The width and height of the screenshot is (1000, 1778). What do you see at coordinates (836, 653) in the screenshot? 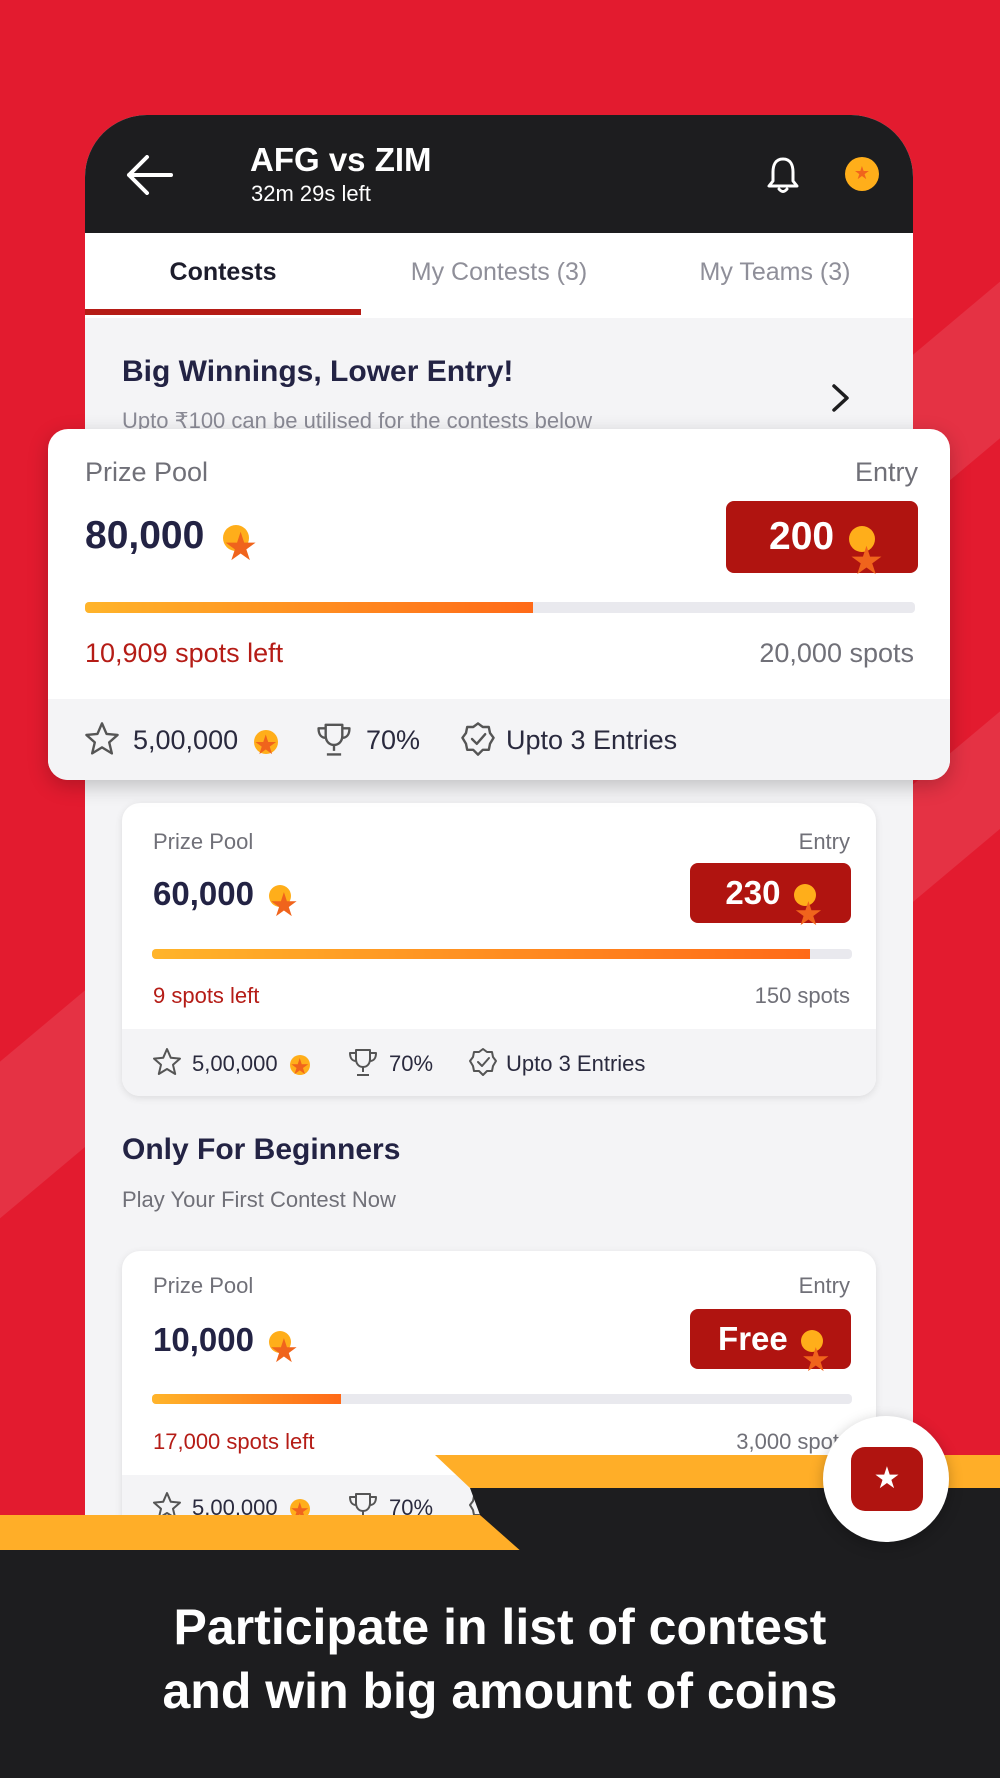
I see `spots-total: 20,000 spots` at bounding box center [836, 653].